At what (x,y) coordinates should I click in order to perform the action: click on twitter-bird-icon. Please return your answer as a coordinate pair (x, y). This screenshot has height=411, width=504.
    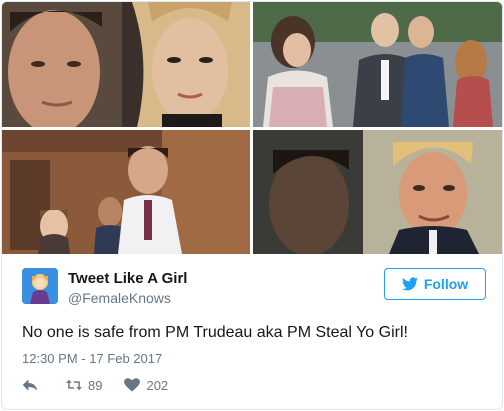
    Looking at the image, I should click on (409, 284).